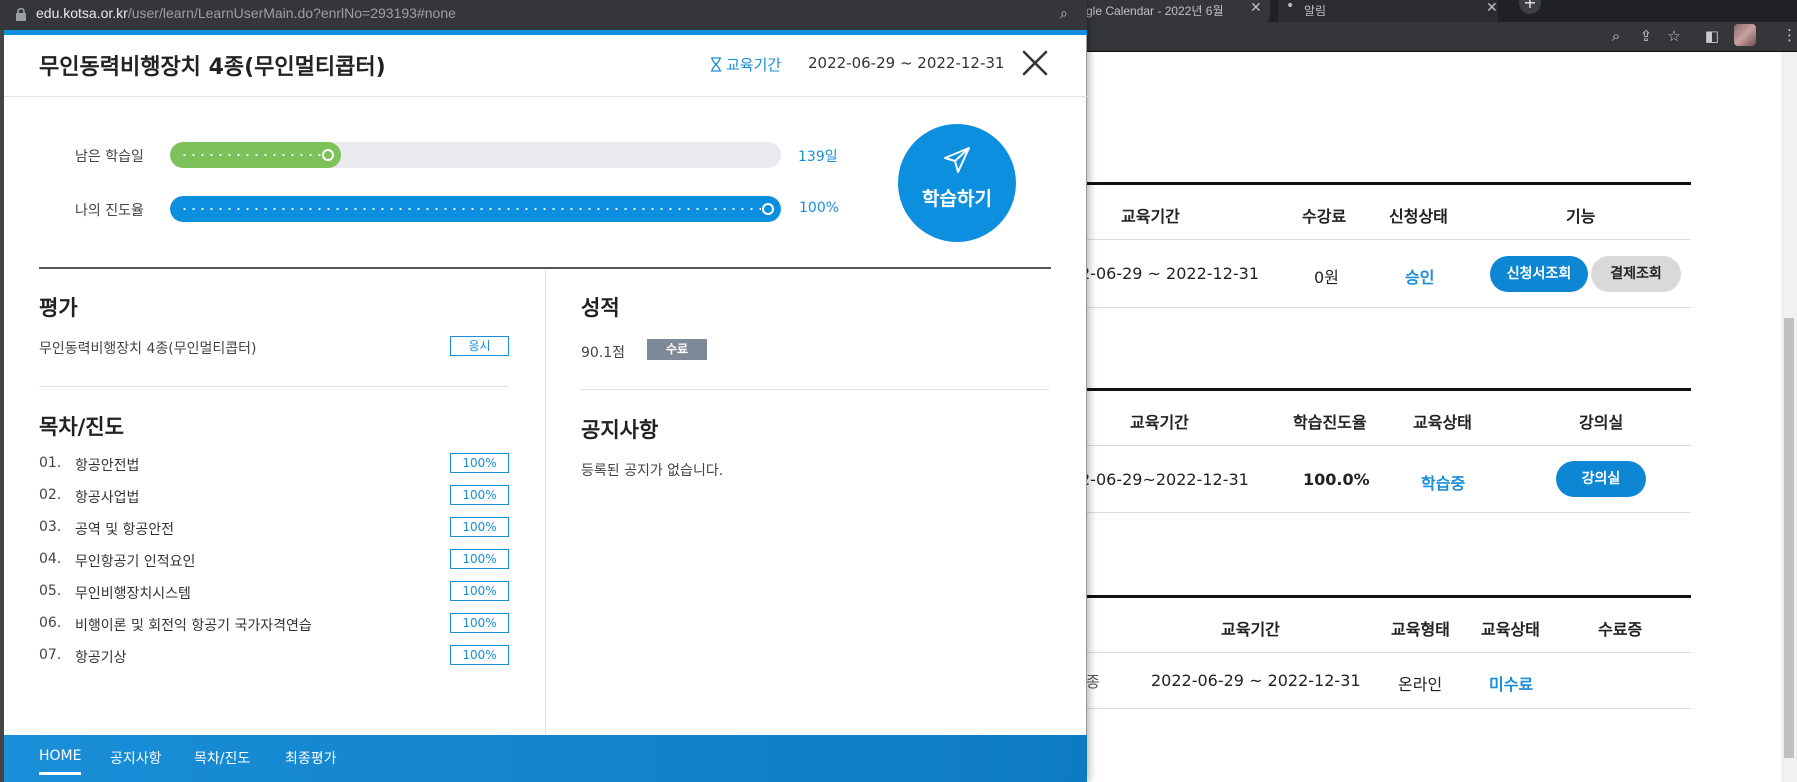  What do you see at coordinates (545, 32) in the screenshot?
I see `header-accent-strip` at bounding box center [545, 32].